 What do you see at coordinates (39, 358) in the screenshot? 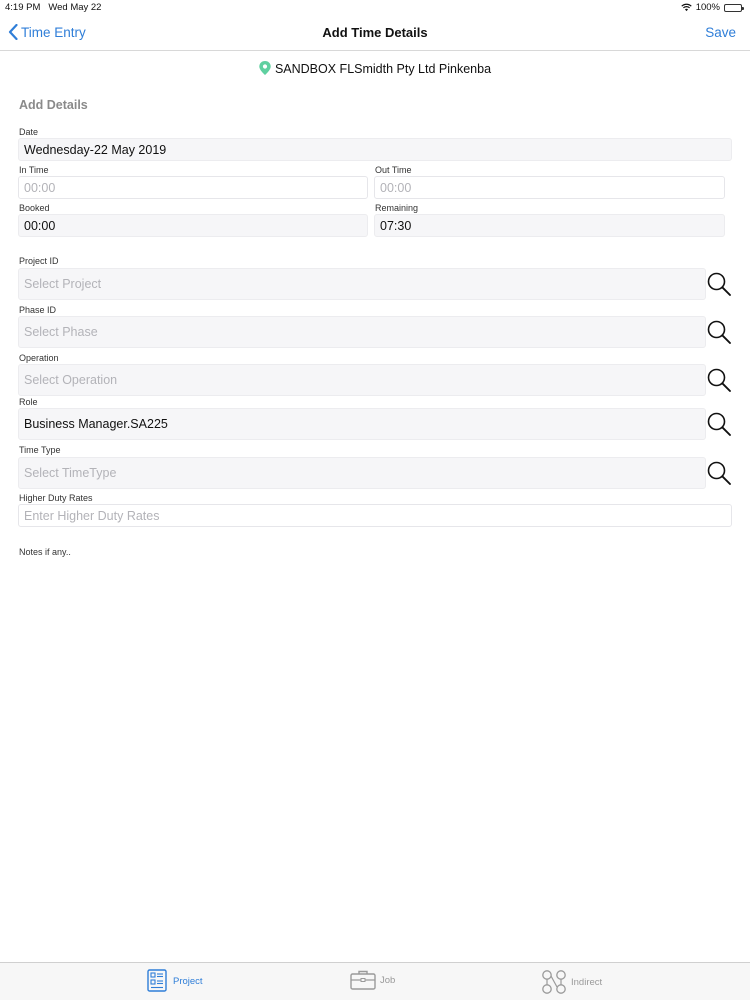
I see `operation-label: Operation` at bounding box center [39, 358].